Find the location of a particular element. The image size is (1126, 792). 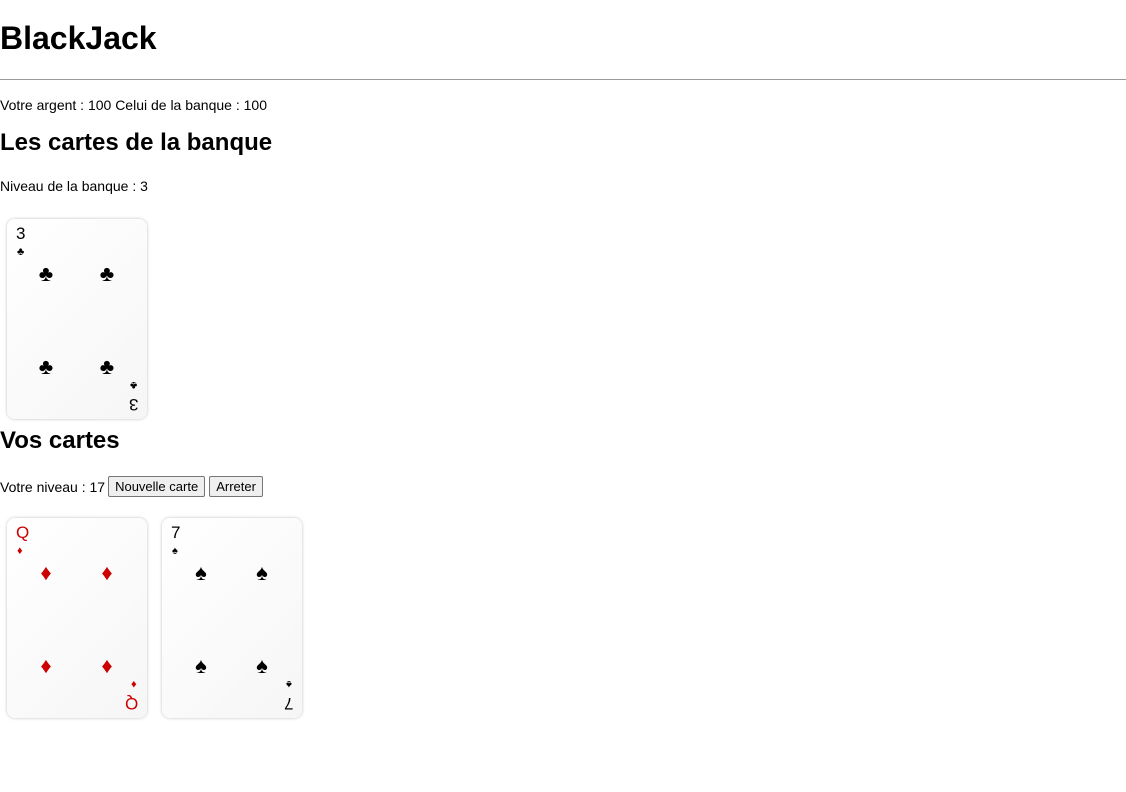

bank-level: Niveau de la banque : 3 is located at coordinates (74, 186).